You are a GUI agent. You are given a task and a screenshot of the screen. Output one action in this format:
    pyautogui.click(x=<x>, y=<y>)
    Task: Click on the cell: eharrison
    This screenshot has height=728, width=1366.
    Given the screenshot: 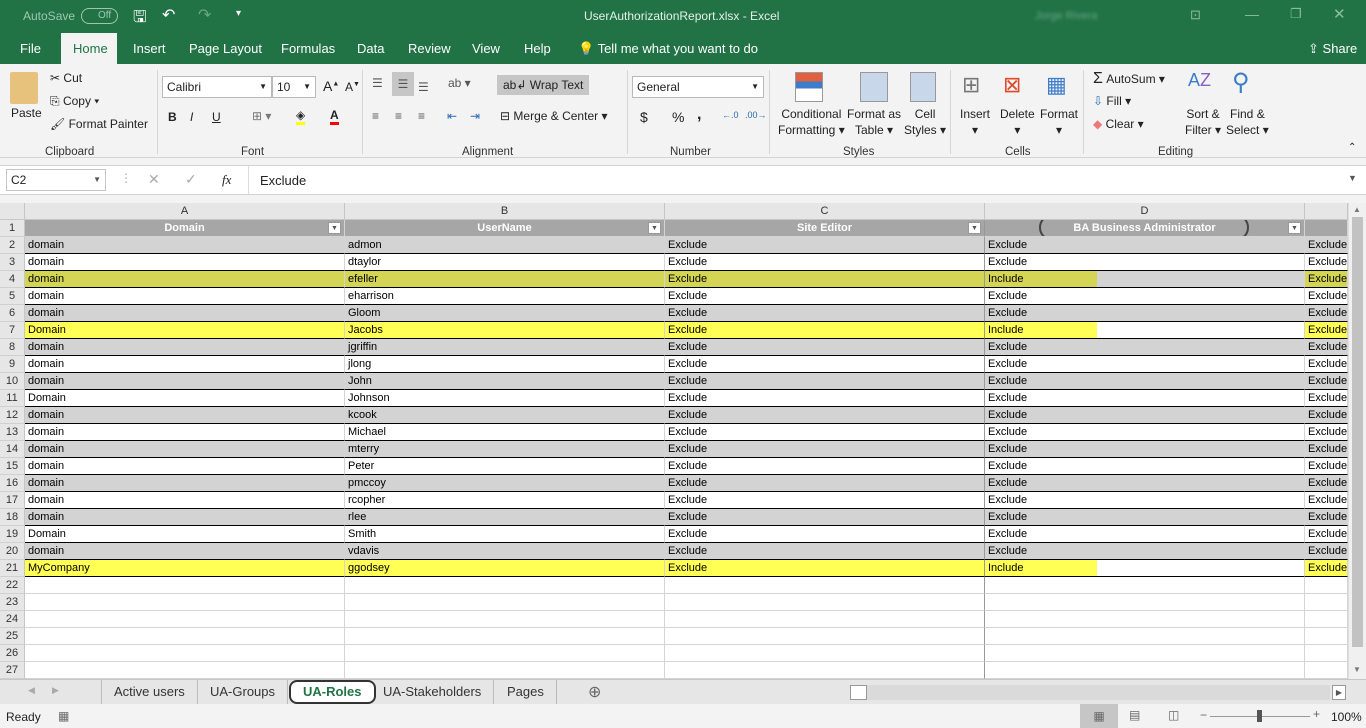 What is the action you would take?
    pyautogui.click(x=505, y=296)
    